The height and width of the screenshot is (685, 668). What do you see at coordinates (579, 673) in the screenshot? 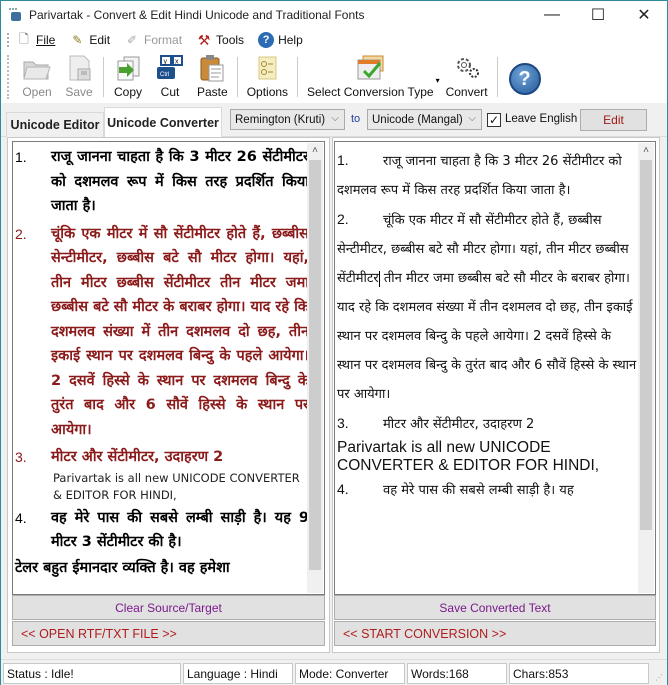
I see `char-count: Chars:853` at bounding box center [579, 673].